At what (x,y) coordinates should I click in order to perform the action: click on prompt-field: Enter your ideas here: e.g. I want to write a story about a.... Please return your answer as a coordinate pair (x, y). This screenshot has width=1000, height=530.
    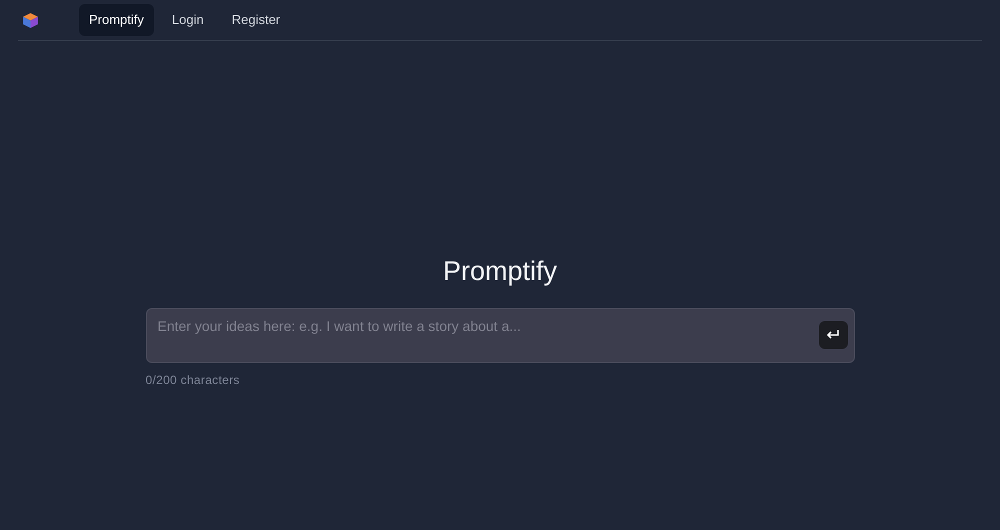
    Looking at the image, I should click on (500, 335).